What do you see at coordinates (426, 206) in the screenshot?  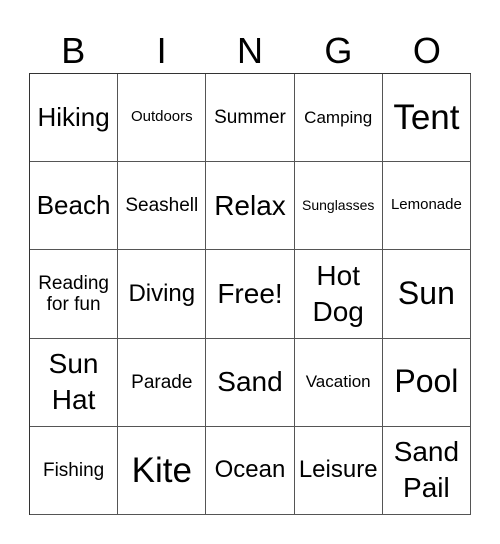 I see `bingo-cell: Lemonade` at bounding box center [426, 206].